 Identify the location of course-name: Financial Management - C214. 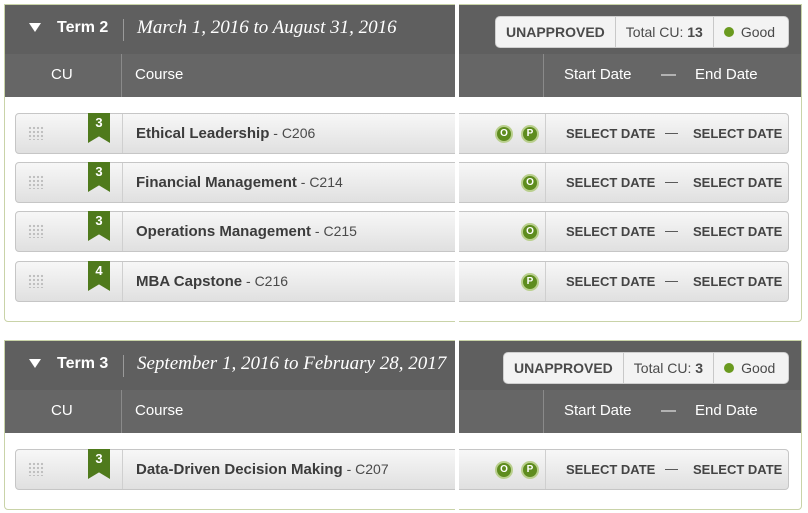
(239, 182).